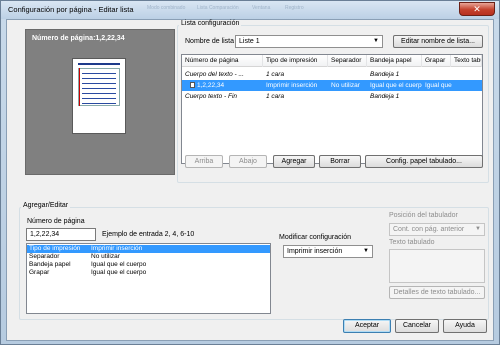  Describe the element at coordinates (148, 257) in the screenshot. I see `property-row: Separador No utilizar` at that location.